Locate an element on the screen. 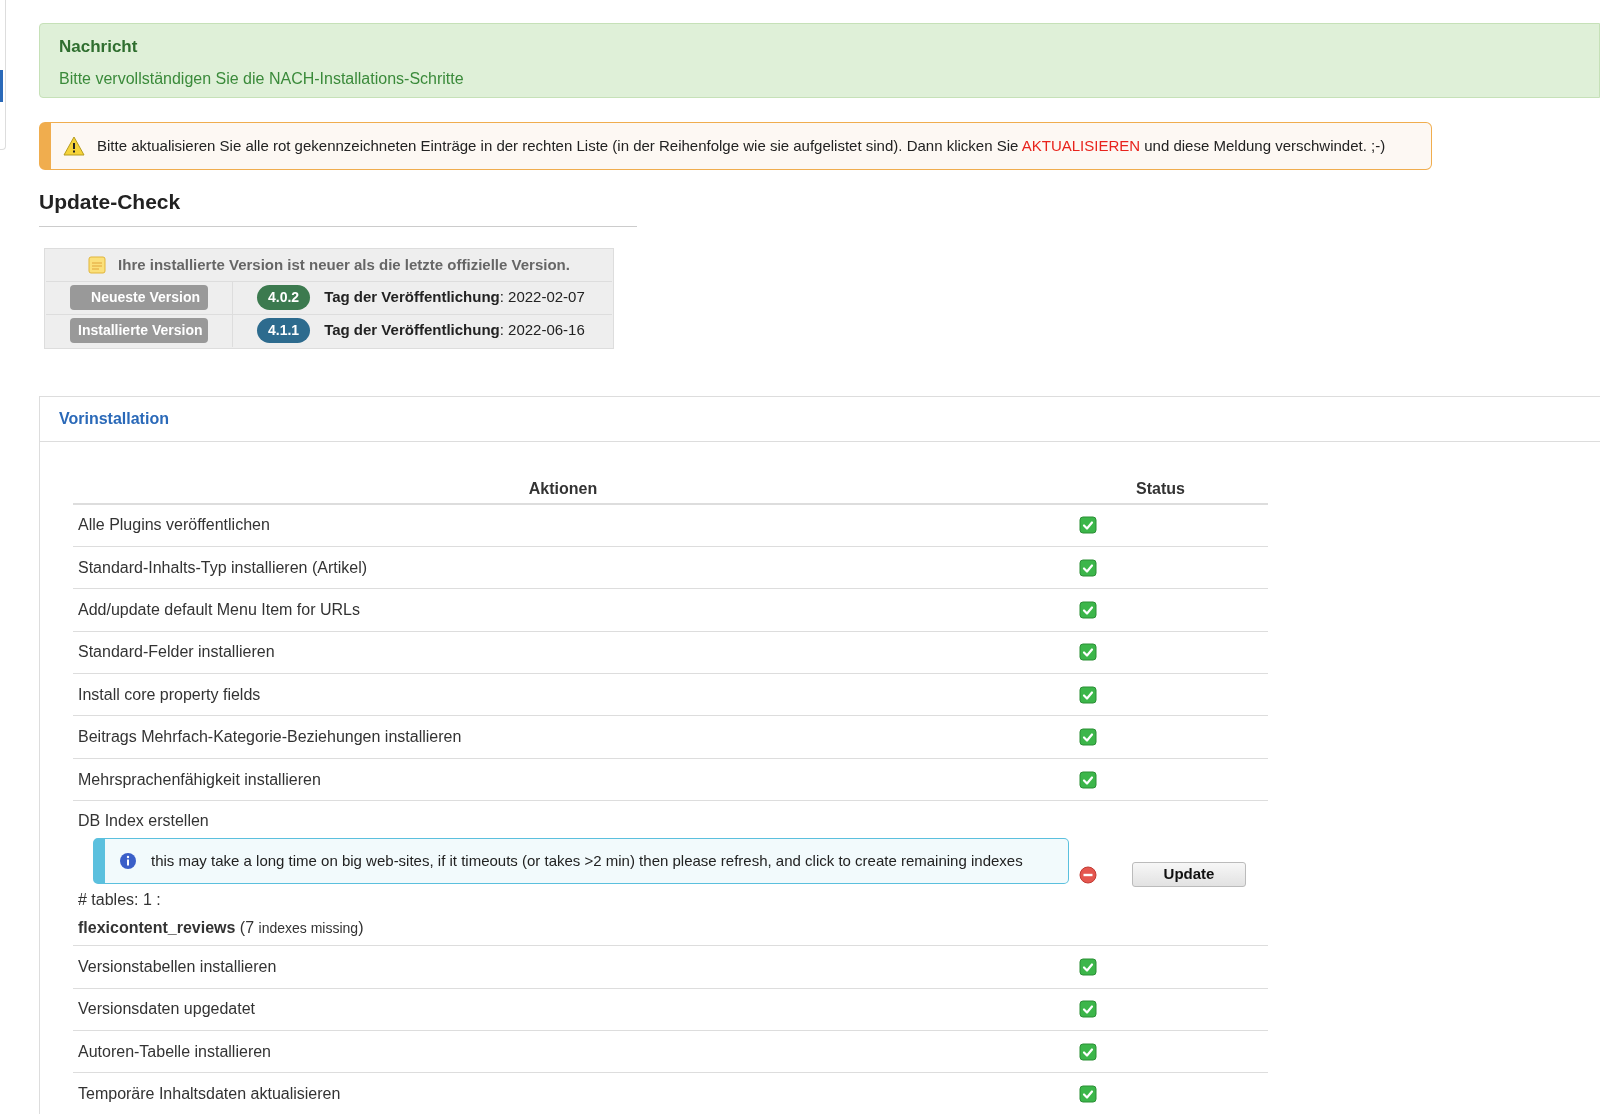 The width and height of the screenshot is (1600, 1114). missing-index-text: flexicontent_reviews (7 indexes missing) is located at coordinates (221, 928).